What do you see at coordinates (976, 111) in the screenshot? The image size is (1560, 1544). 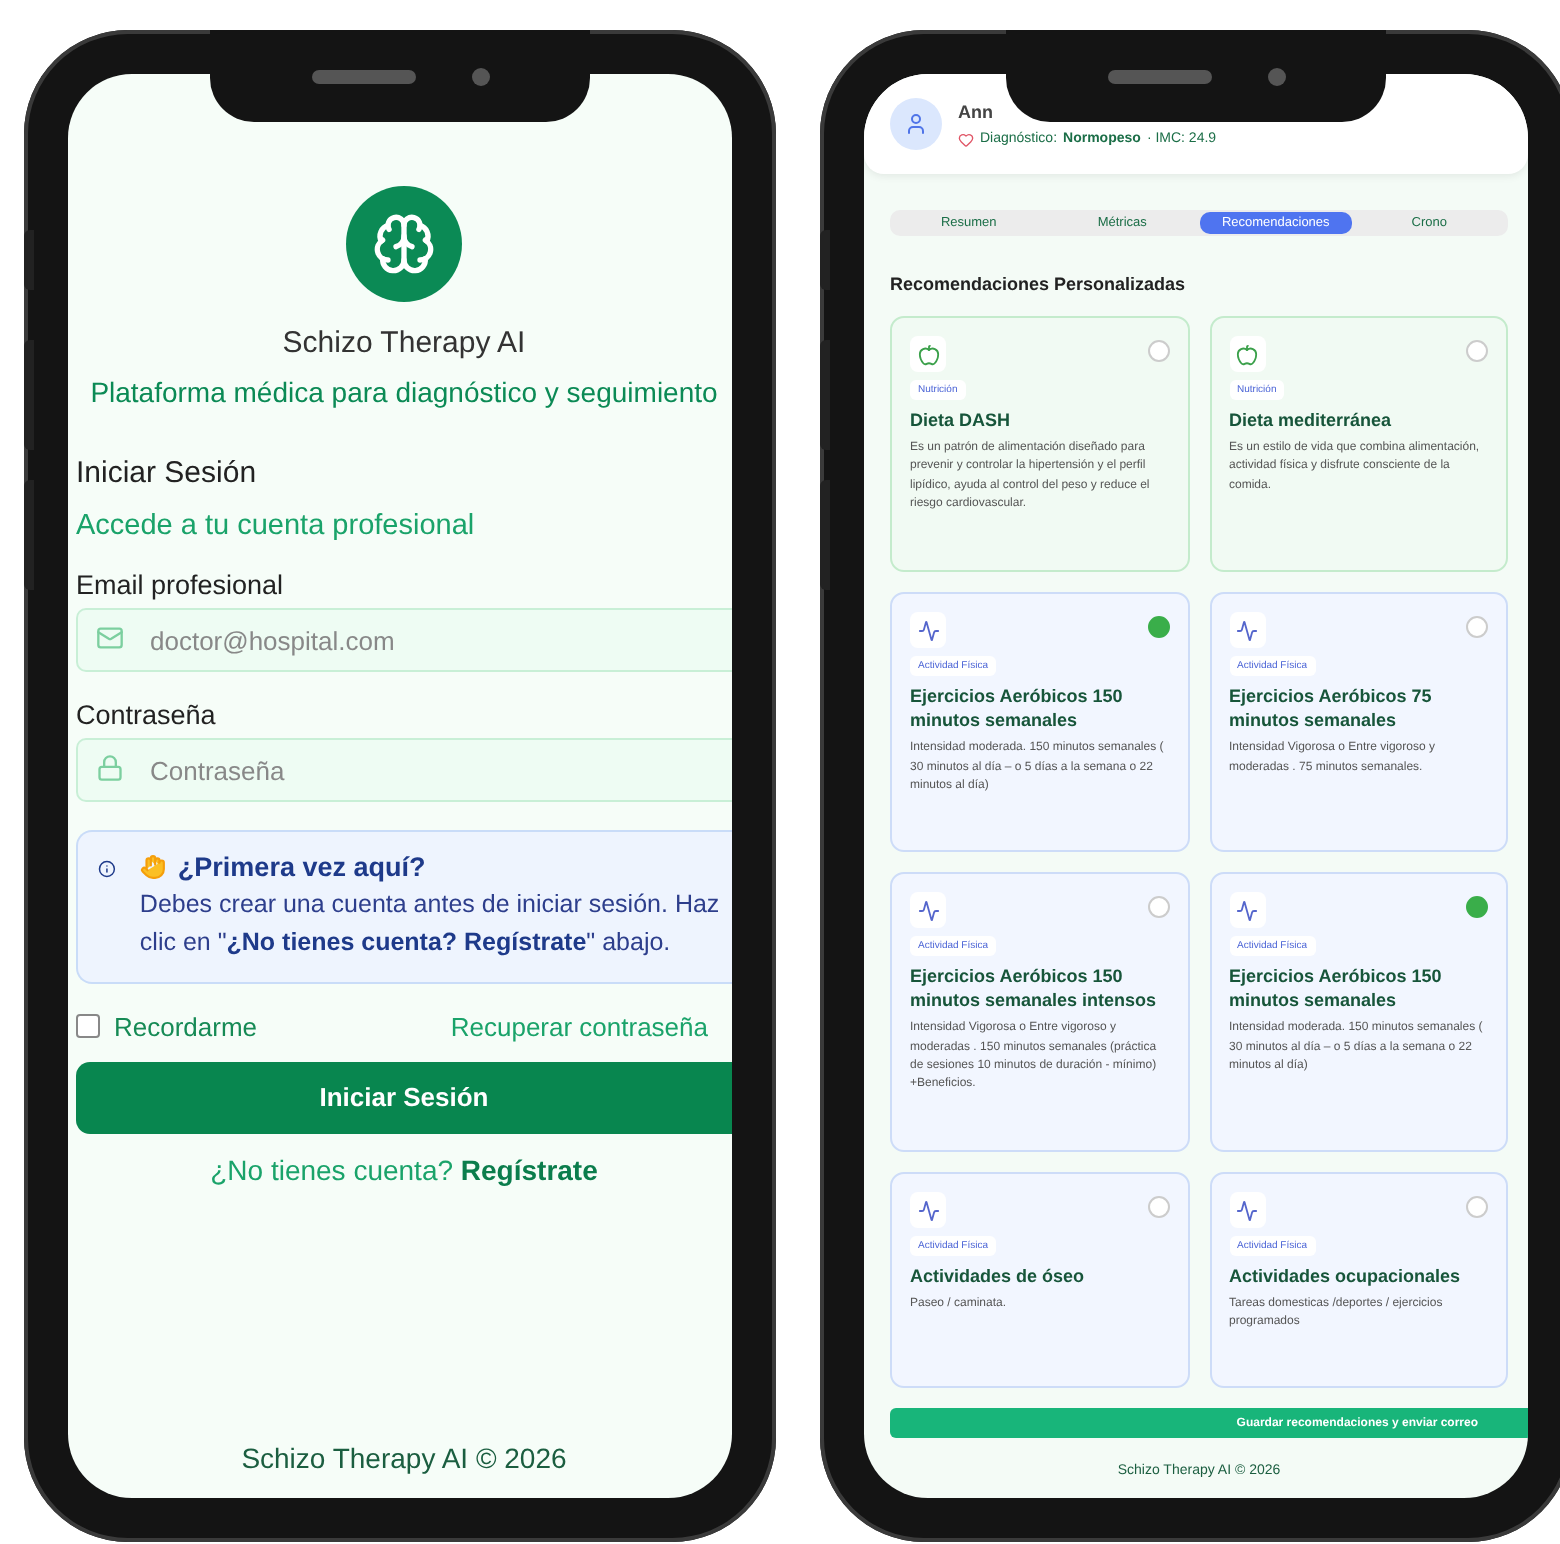 I see `patient-name: Ann` at bounding box center [976, 111].